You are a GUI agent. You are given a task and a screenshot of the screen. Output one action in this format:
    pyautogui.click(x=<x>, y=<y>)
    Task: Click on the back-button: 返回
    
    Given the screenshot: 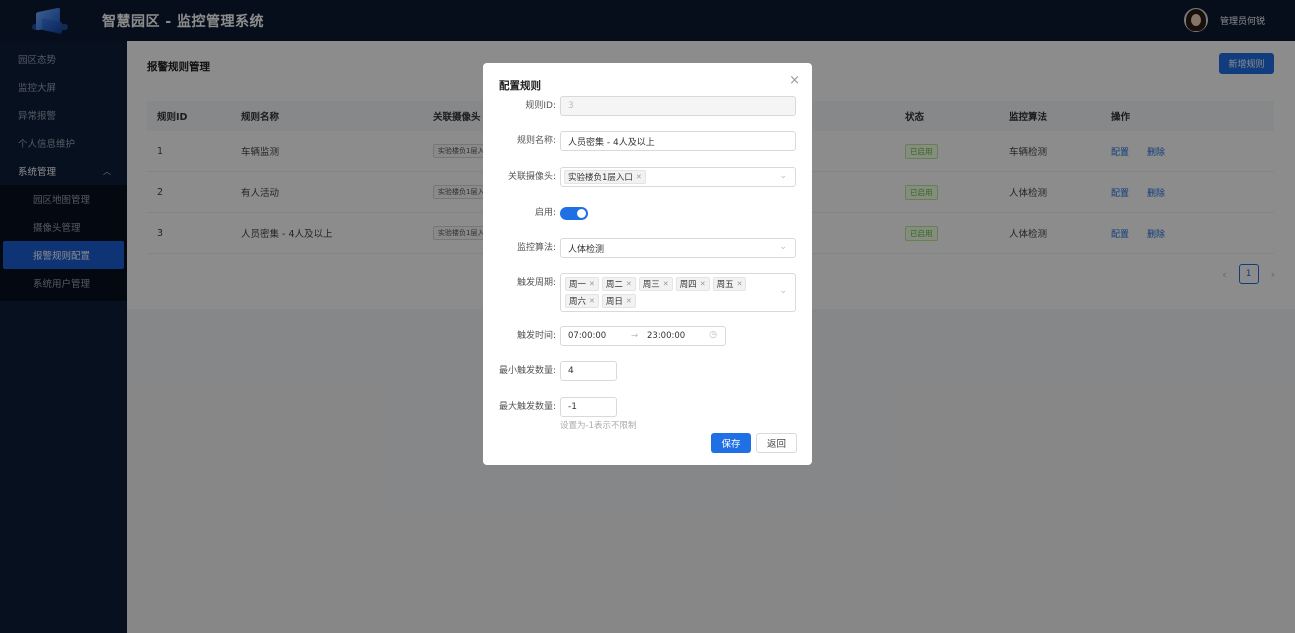 What is the action you would take?
    pyautogui.click(x=776, y=443)
    